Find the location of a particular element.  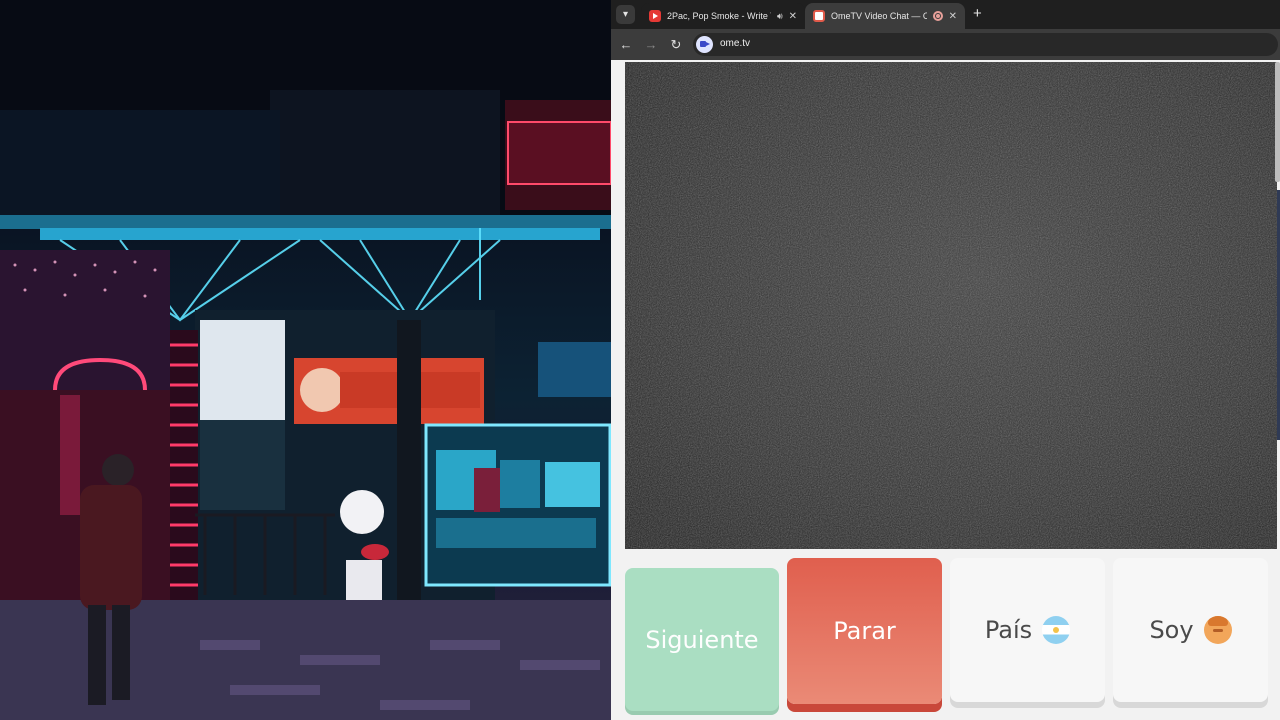

gender-button: Soy is located at coordinates (1190, 630).